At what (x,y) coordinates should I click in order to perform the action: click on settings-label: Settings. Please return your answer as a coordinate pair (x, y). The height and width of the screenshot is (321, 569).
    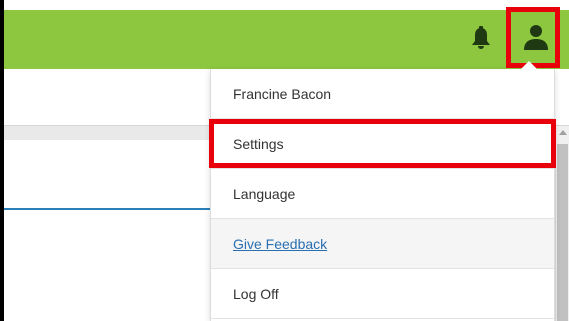
    Looking at the image, I should click on (258, 143).